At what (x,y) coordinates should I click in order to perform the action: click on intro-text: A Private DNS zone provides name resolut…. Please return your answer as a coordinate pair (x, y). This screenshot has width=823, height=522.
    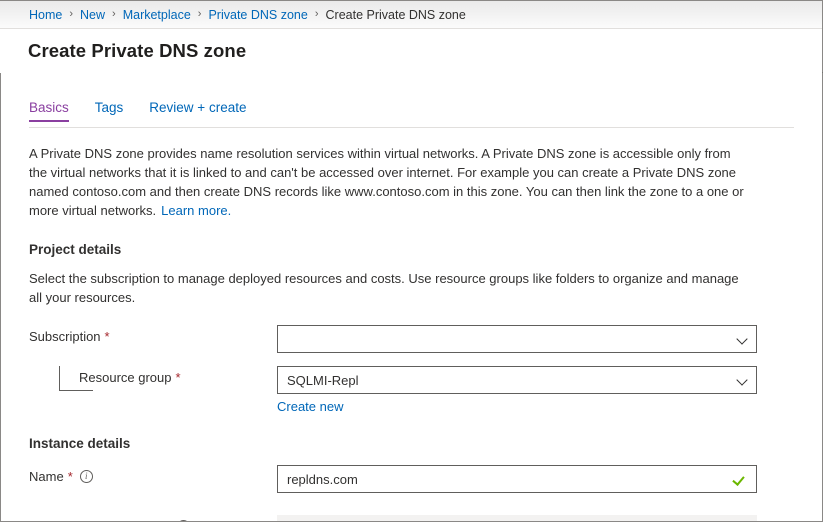
    Looking at the image, I should click on (386, 182).